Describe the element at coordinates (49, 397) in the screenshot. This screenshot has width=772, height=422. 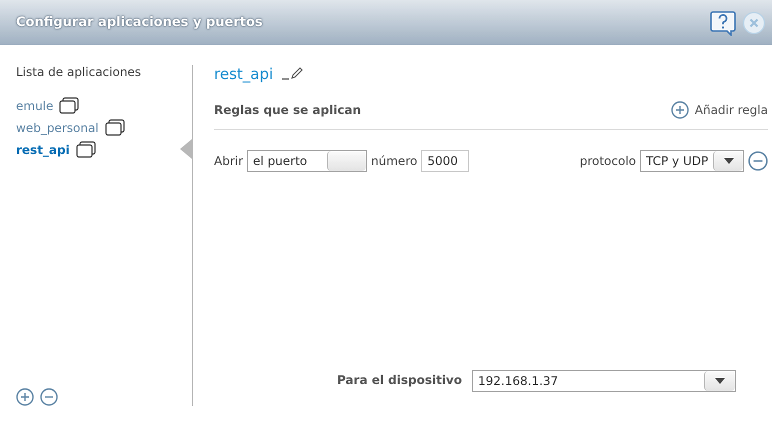
I see `remove-icon` at that location.